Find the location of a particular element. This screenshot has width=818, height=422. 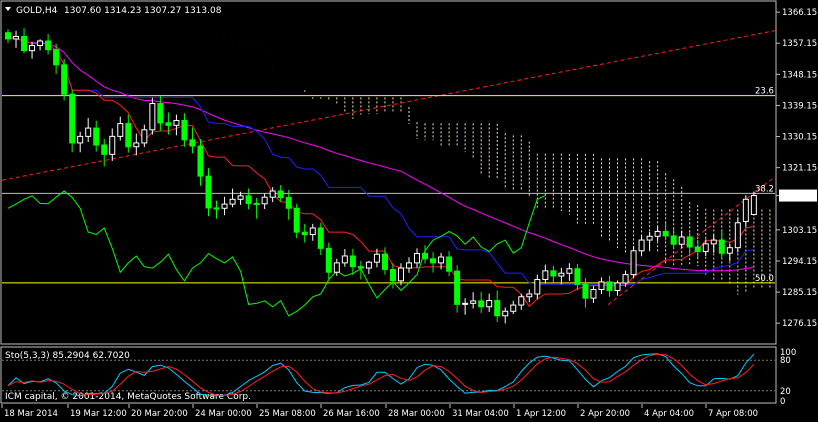

symbol-label: GOLD,H4 is located at coordinates (37, 11).